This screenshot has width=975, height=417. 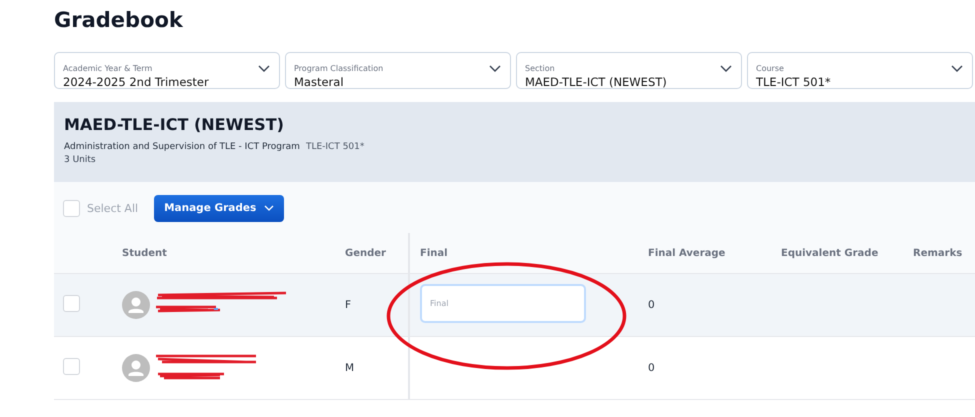 I want to click on column-header: Remarks, so click(x=937, y=253).